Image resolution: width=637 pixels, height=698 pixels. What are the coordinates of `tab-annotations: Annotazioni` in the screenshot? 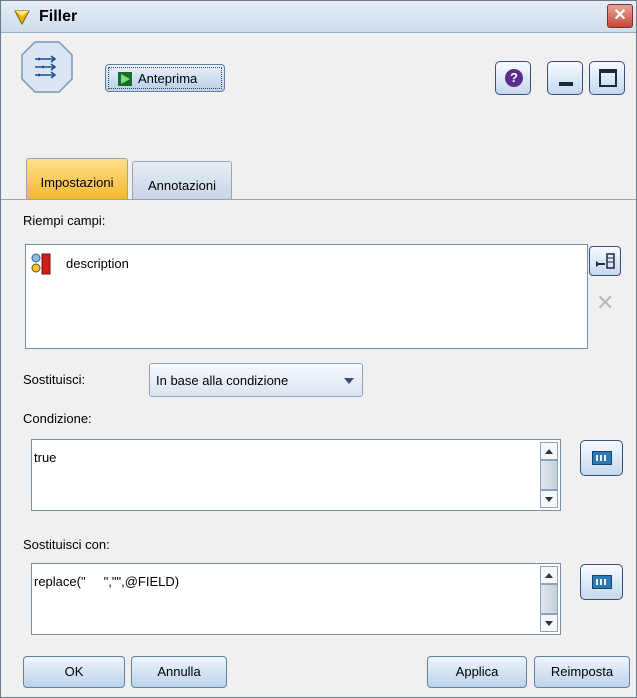 It's located at (182, 180).